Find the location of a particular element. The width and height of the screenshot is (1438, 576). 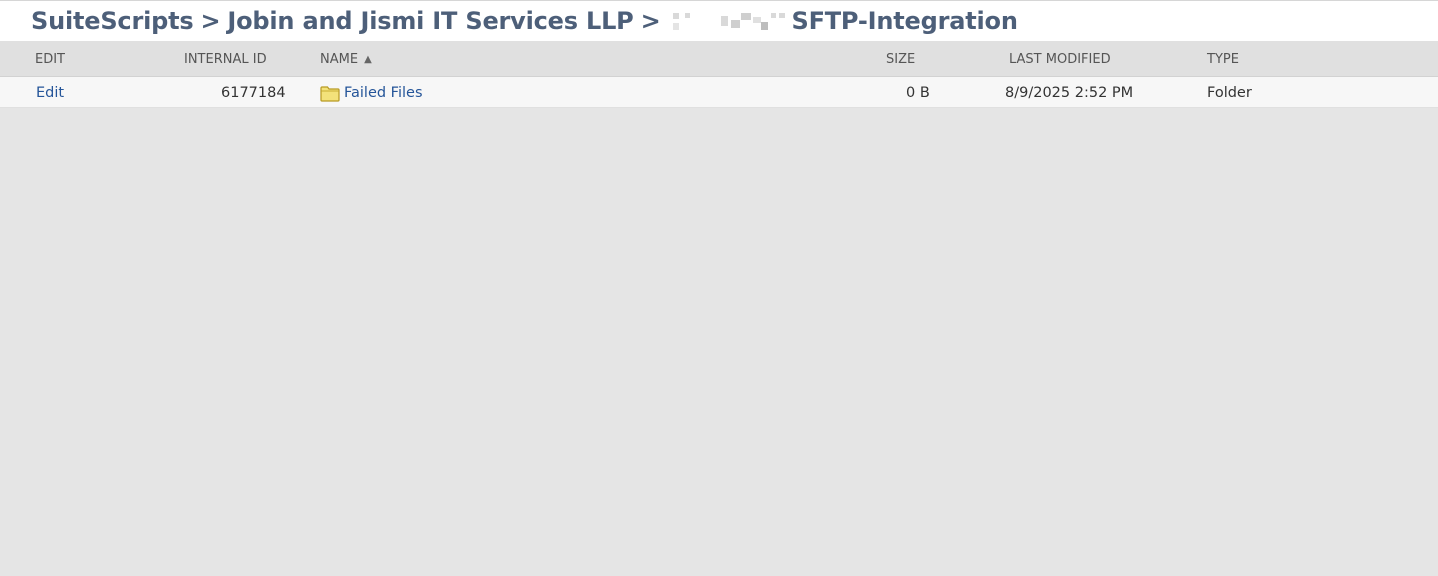

breadcrumb-root: SuiteScripts is located at coordinates (112, 21).